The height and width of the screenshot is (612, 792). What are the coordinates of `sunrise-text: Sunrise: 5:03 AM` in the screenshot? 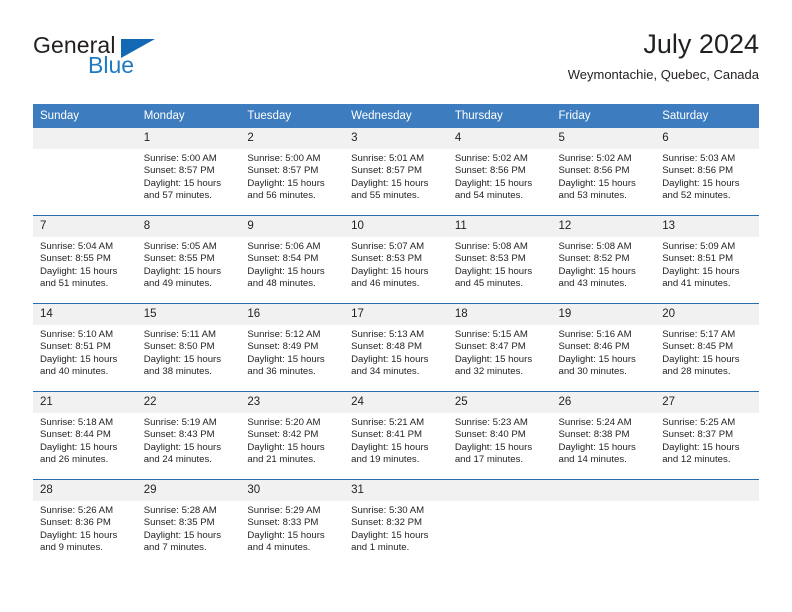 It's located at (699, 158).